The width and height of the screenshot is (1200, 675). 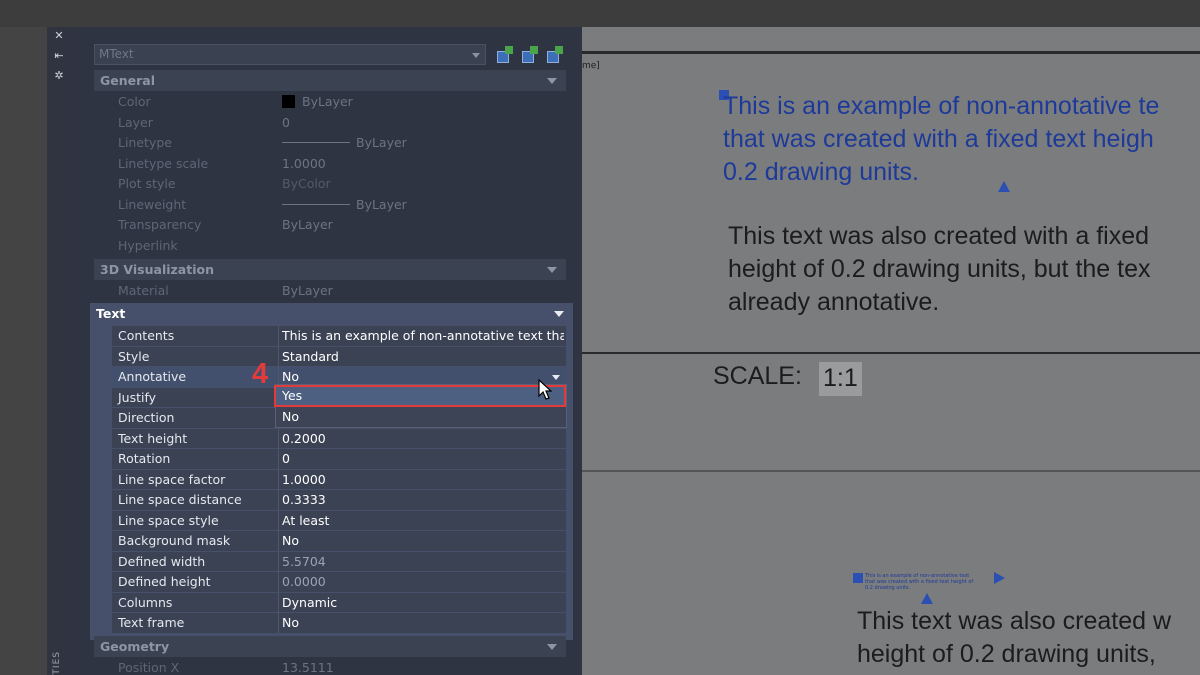 I want to click on autohide-icon: ⇤, so click(x=59, y=56).